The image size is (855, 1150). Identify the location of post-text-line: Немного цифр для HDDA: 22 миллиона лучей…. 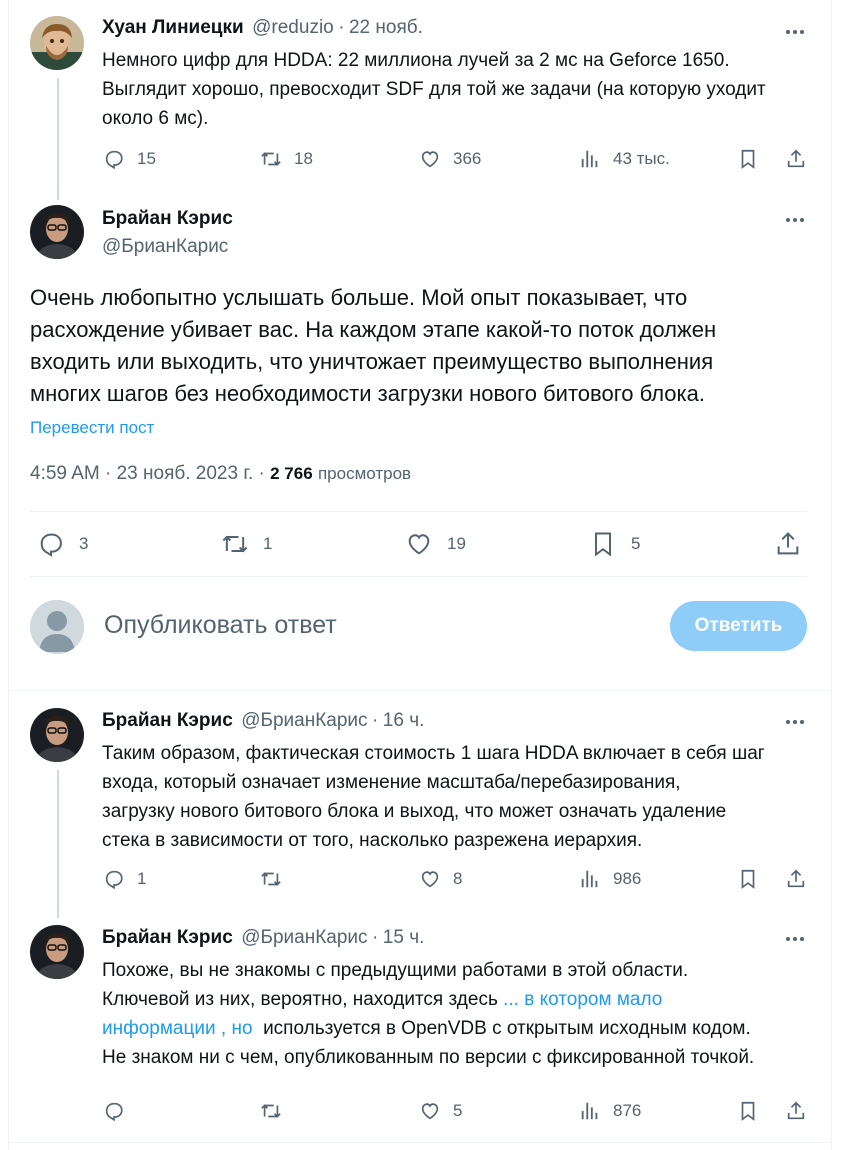
(416, 60).